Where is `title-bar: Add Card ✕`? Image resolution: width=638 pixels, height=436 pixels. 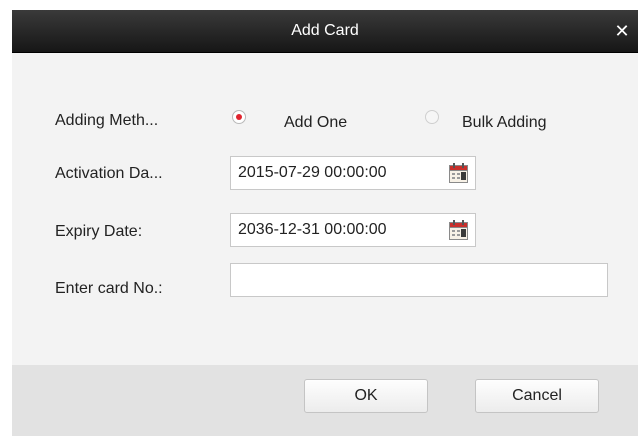
title-bar: Add Card ✕ is located at coordinates (325, 31).